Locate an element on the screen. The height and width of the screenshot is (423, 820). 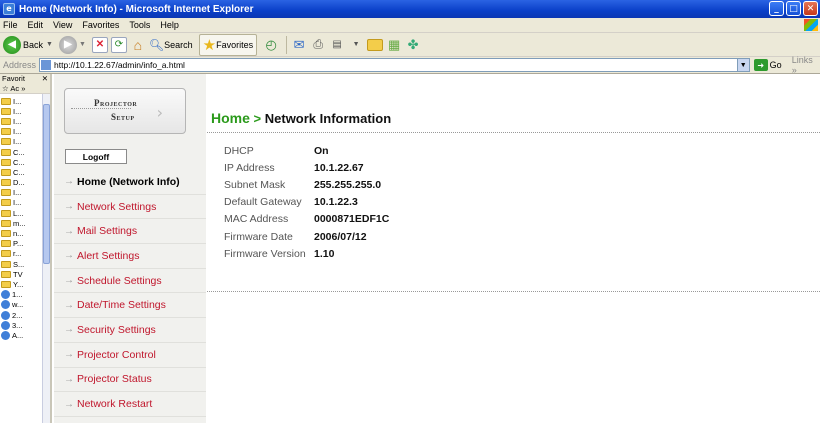
add-favorite-button: ☆ Ac » is located at coordinates (25, 89).